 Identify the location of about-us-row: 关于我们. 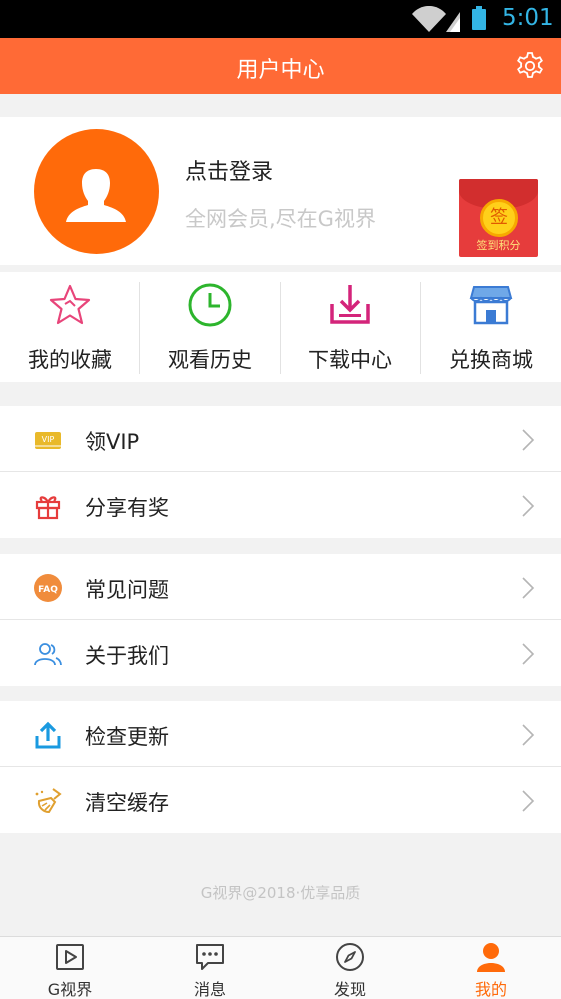
(280, 653).